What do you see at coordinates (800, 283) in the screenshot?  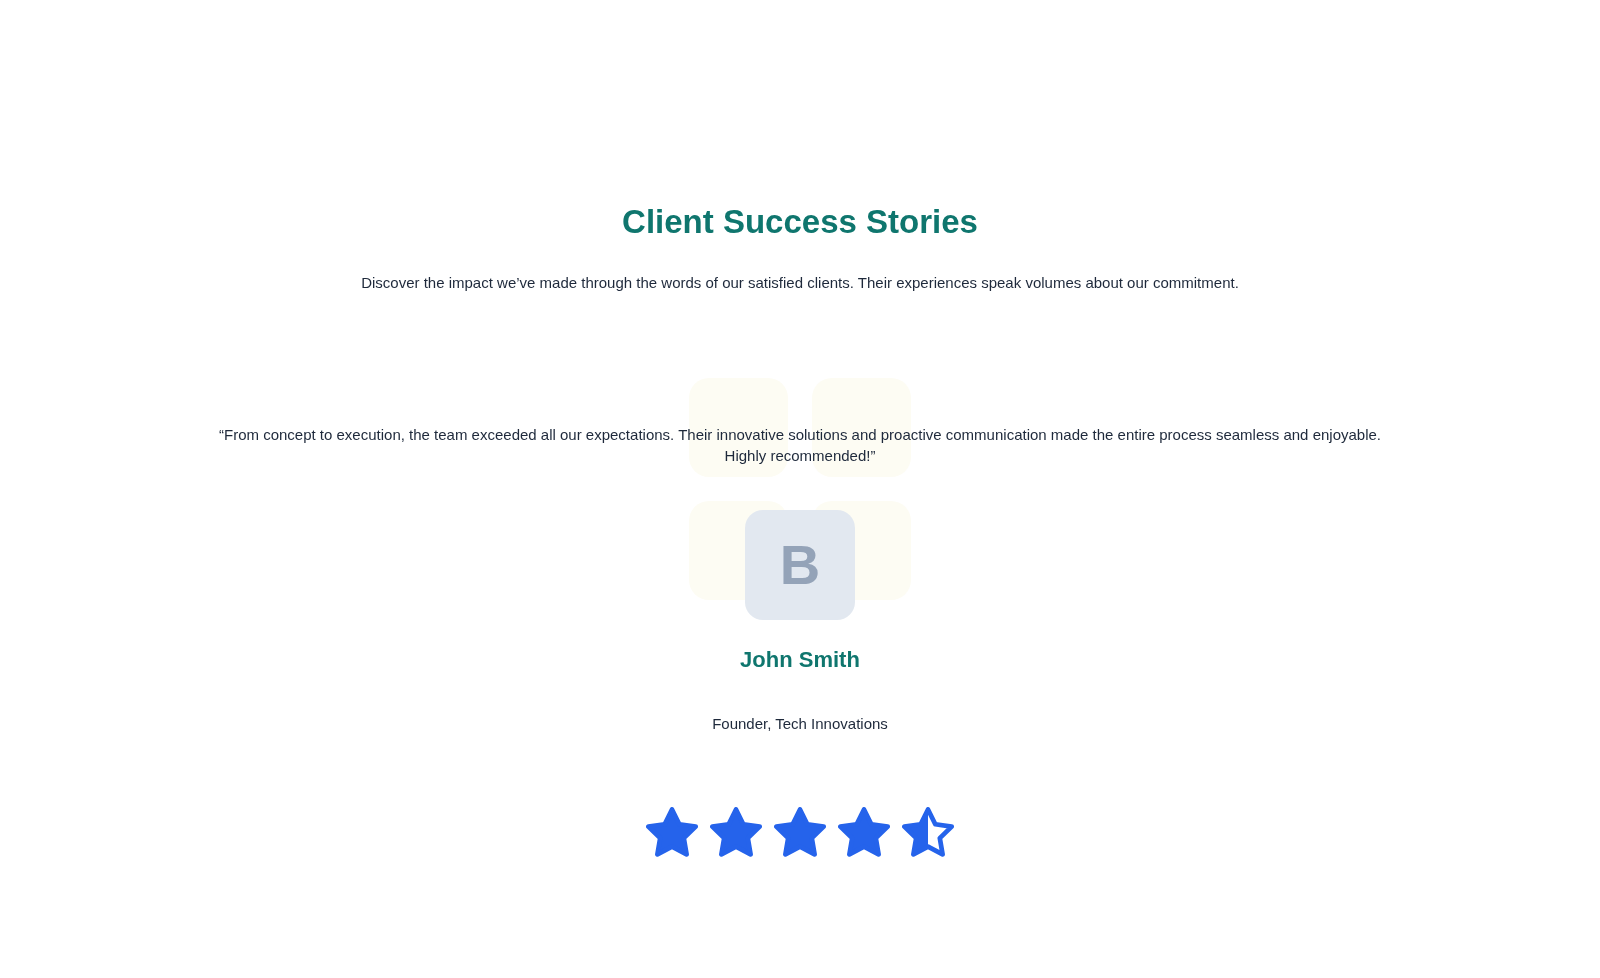 I see `section-subtitle: Discover the impact we’ve made through the words of our satisfied clients. Their experiences speak volumes about our commitment.` at bounding box center [800, 283].